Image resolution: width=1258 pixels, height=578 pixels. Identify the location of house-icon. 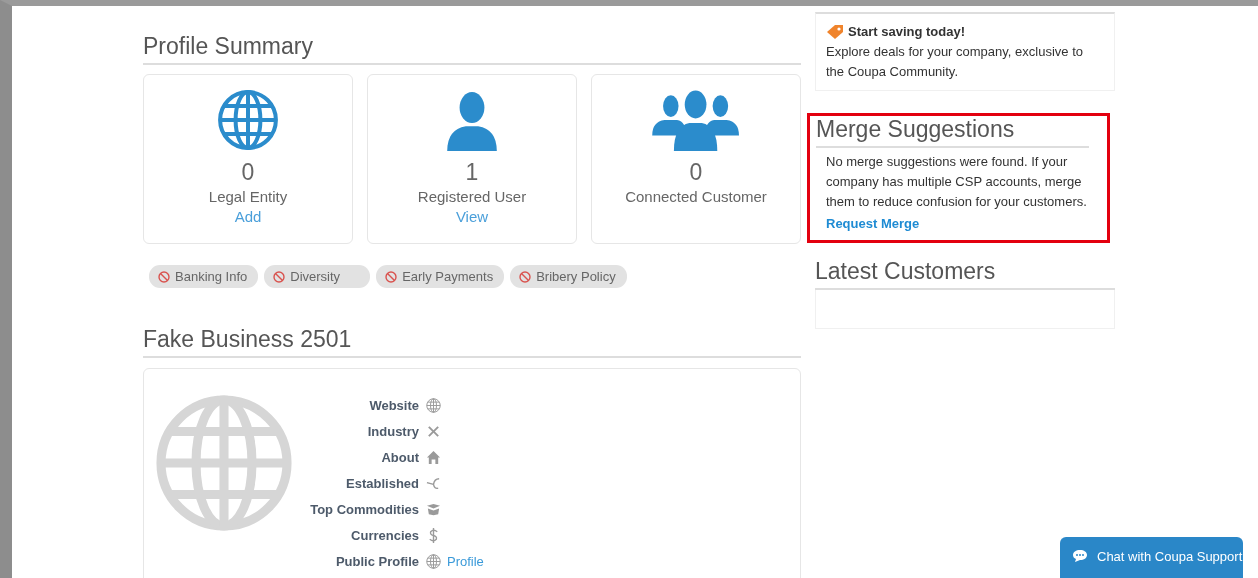
(433, 457).